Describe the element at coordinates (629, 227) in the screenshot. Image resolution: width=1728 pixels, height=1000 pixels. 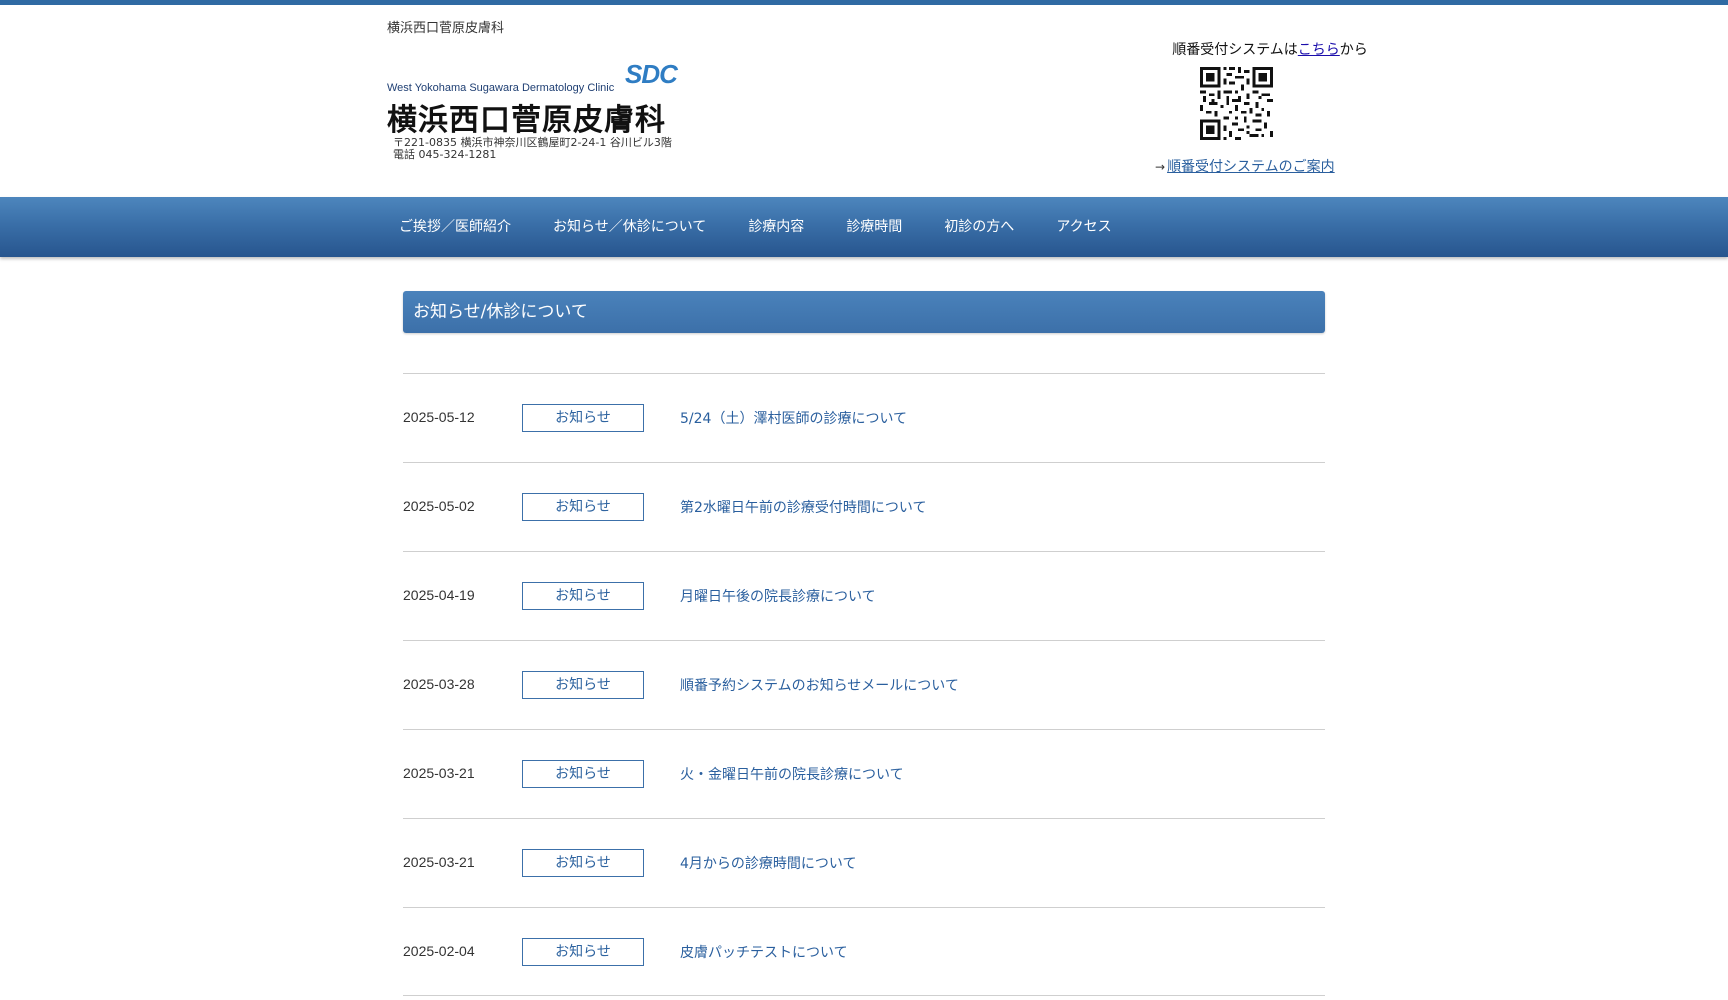
I see `nav-item-news: お知らせ／休診について` at that location.